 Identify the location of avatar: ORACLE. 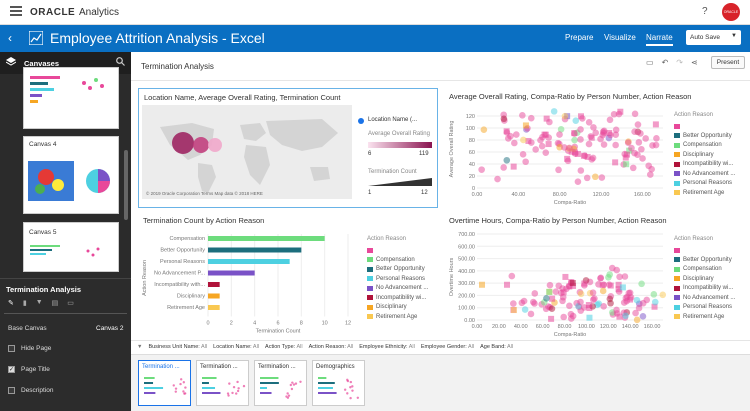
(731, 12).